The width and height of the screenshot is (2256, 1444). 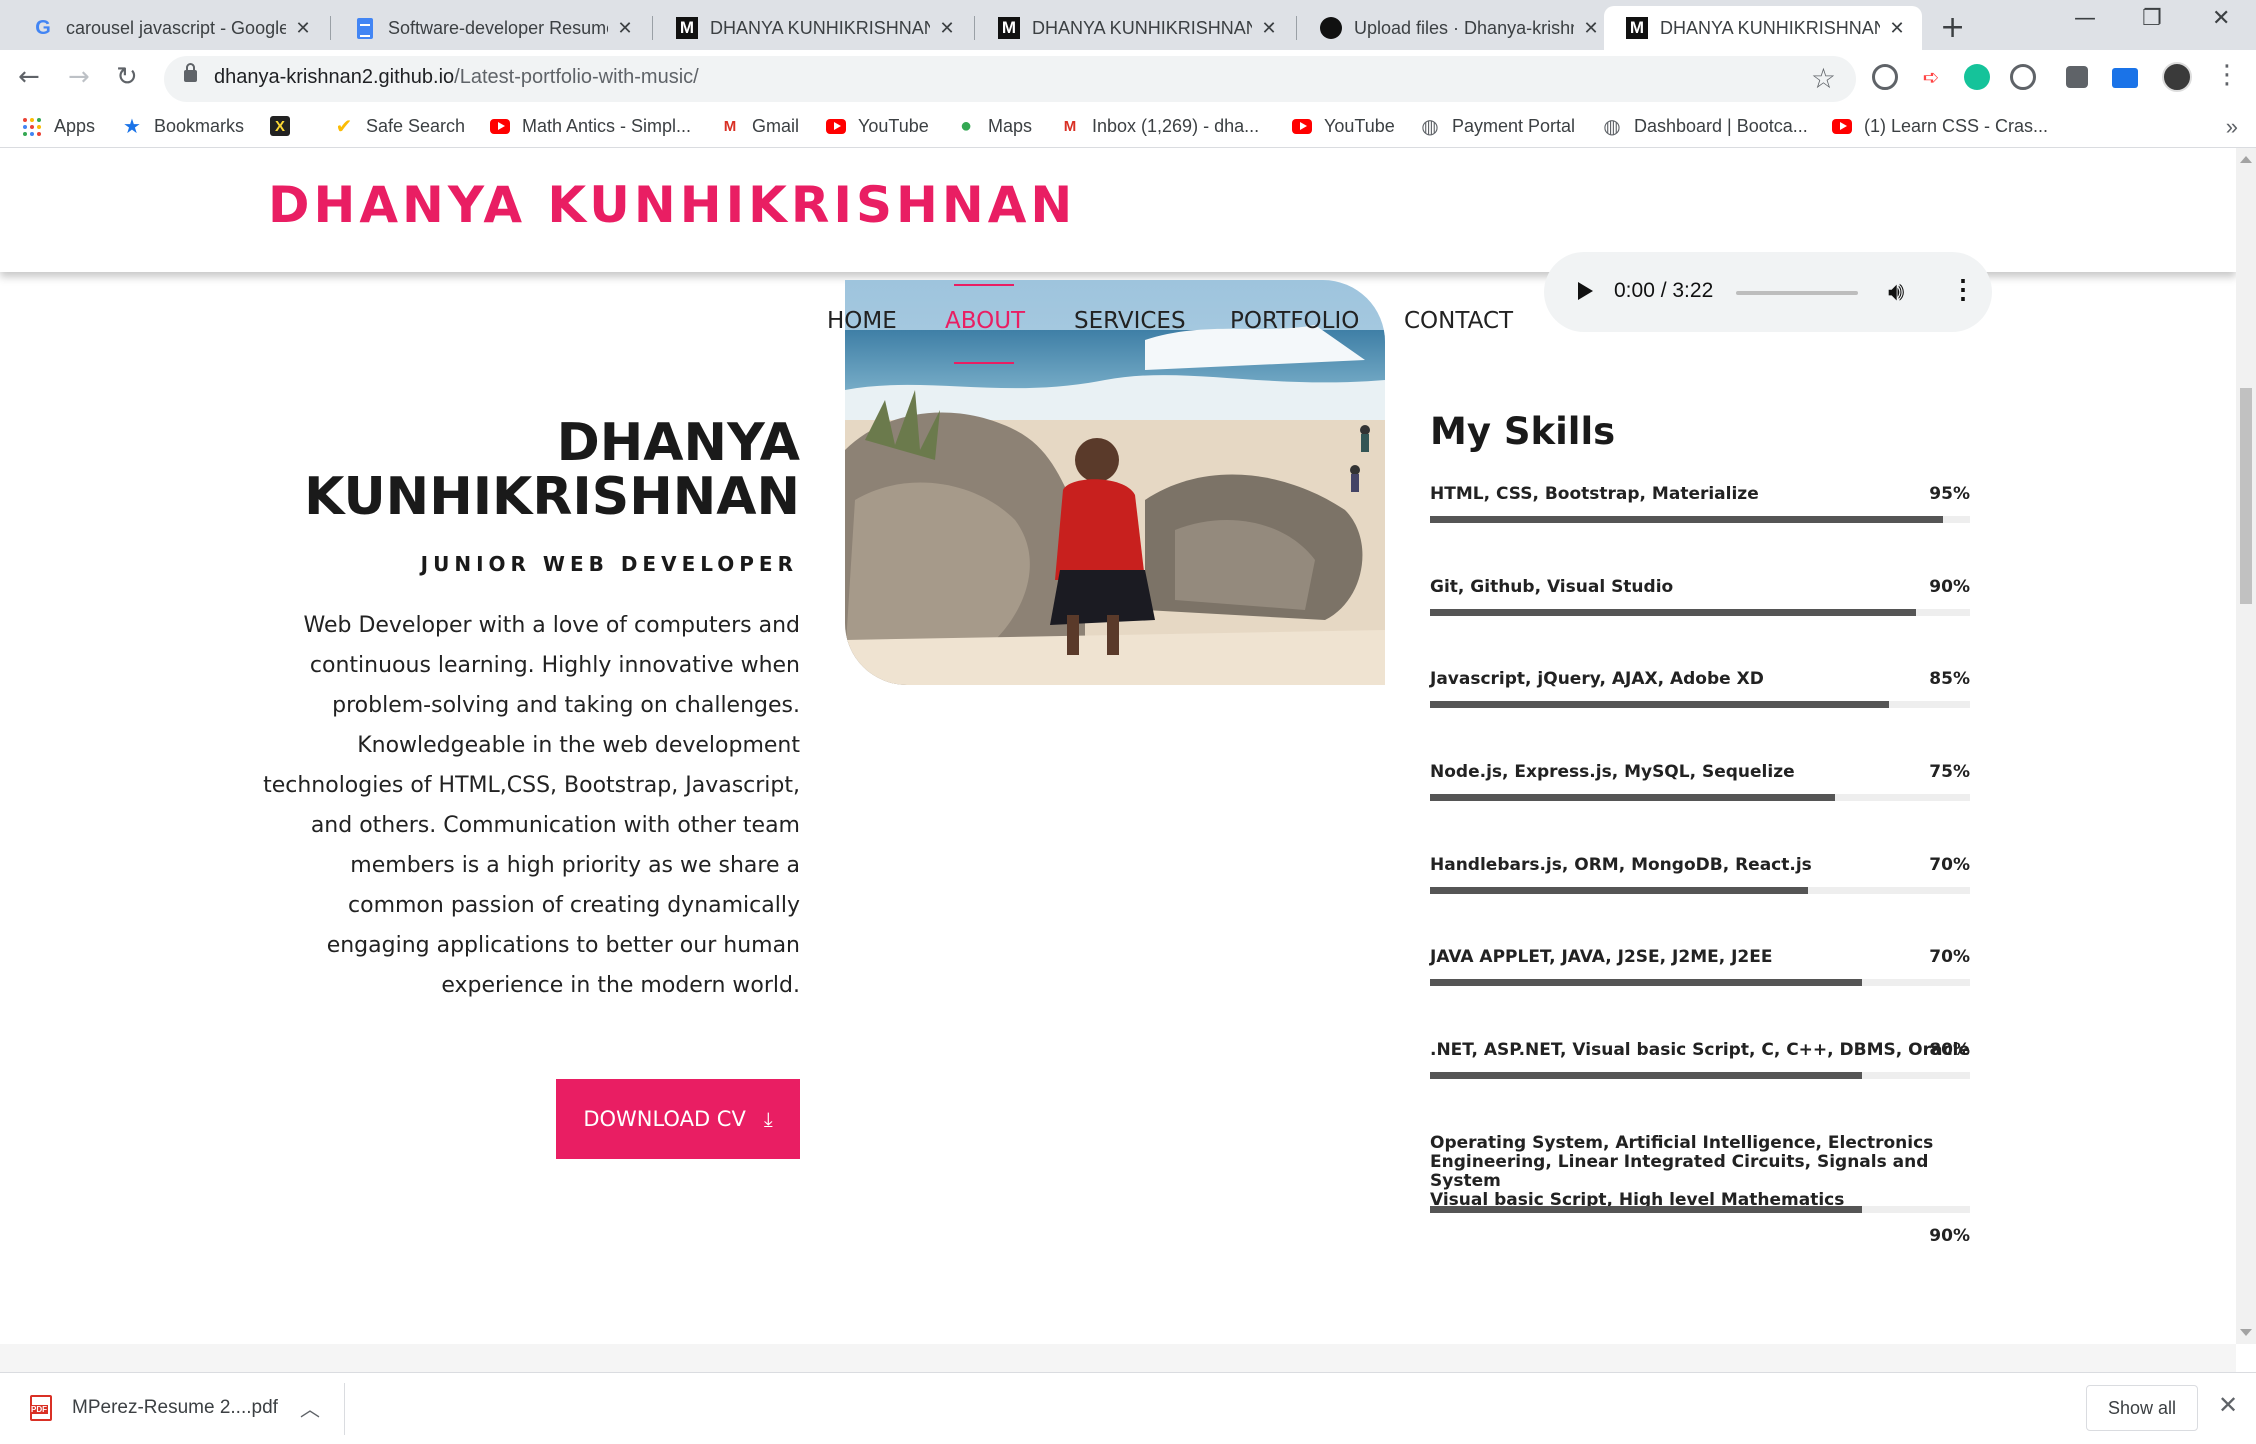 What do you see at coordinates (2142, 1408) in the screenshot?
I see `show-all-button: Show all` at bounding box center [2142, 1408].